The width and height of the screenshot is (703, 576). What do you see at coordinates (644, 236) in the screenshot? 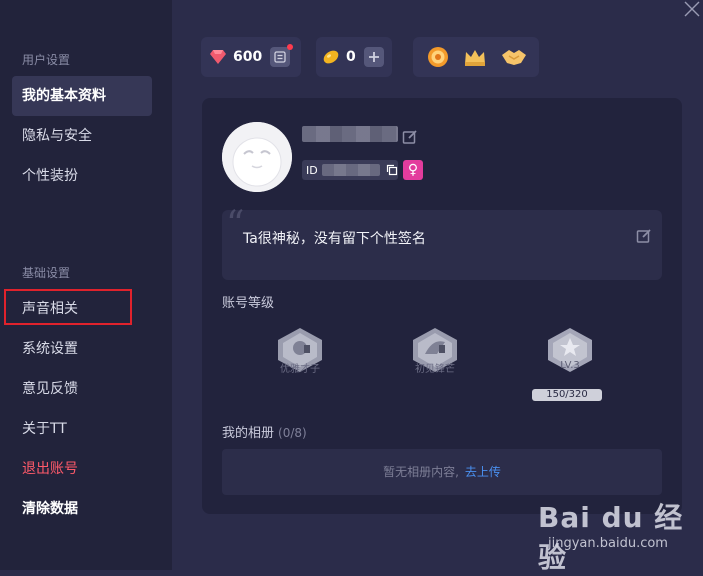
I see `edit-signature-icon` at bounding box center [644, 236].